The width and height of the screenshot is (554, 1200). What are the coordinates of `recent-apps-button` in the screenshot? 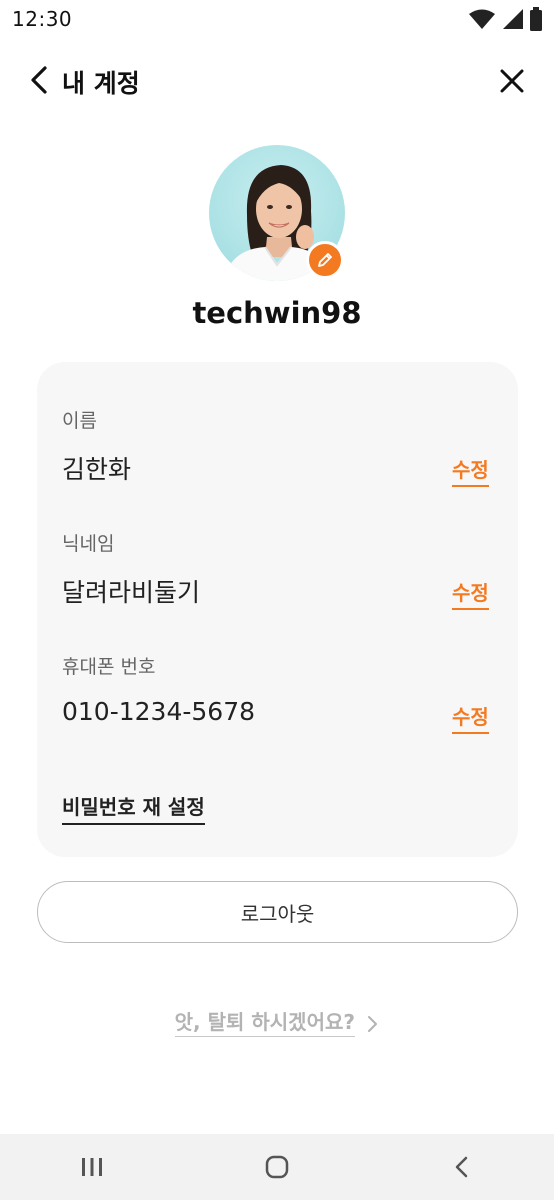 It's located at (92, 1167).